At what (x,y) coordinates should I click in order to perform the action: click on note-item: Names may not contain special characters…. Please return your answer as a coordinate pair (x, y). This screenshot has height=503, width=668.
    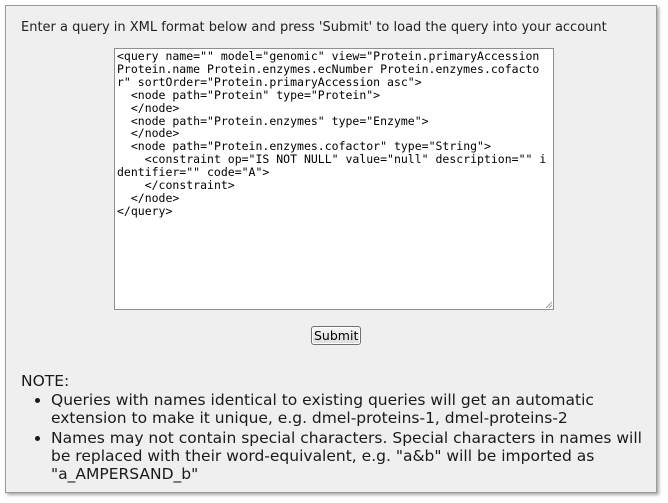
    Looking at the image, I should click on (351, 456).